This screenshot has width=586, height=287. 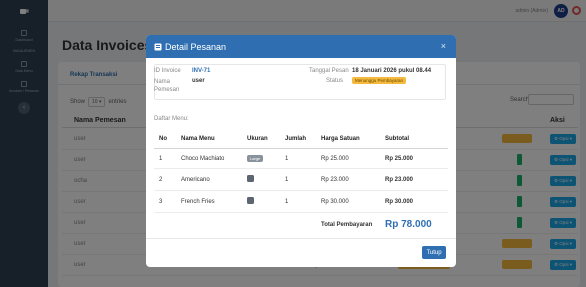 What do you see at coordinates (379, 80) in the screenshot?
I see `status-badge: Menunggu Pembayaran` at bounding box center [379, 80].